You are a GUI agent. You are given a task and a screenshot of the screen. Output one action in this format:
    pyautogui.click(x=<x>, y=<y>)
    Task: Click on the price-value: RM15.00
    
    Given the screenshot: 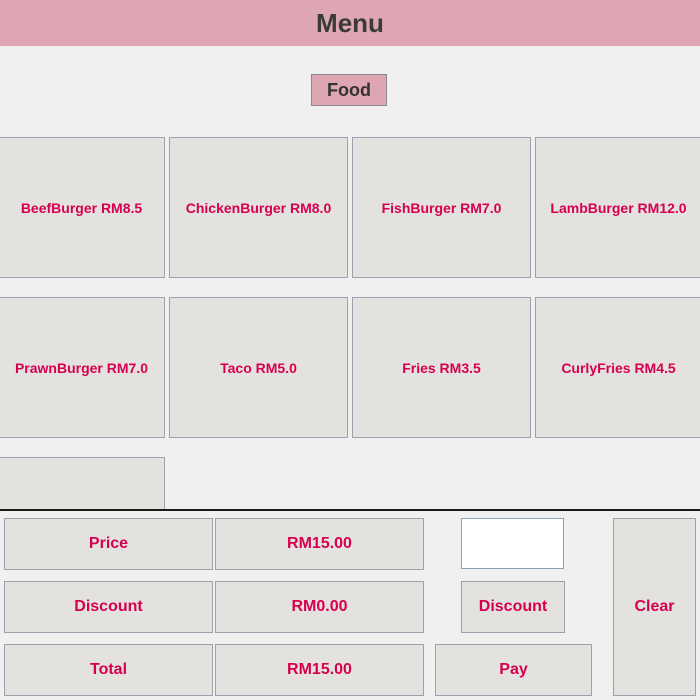 What is the action you would take?
    pyautogui.click(x=319, y=544)
    